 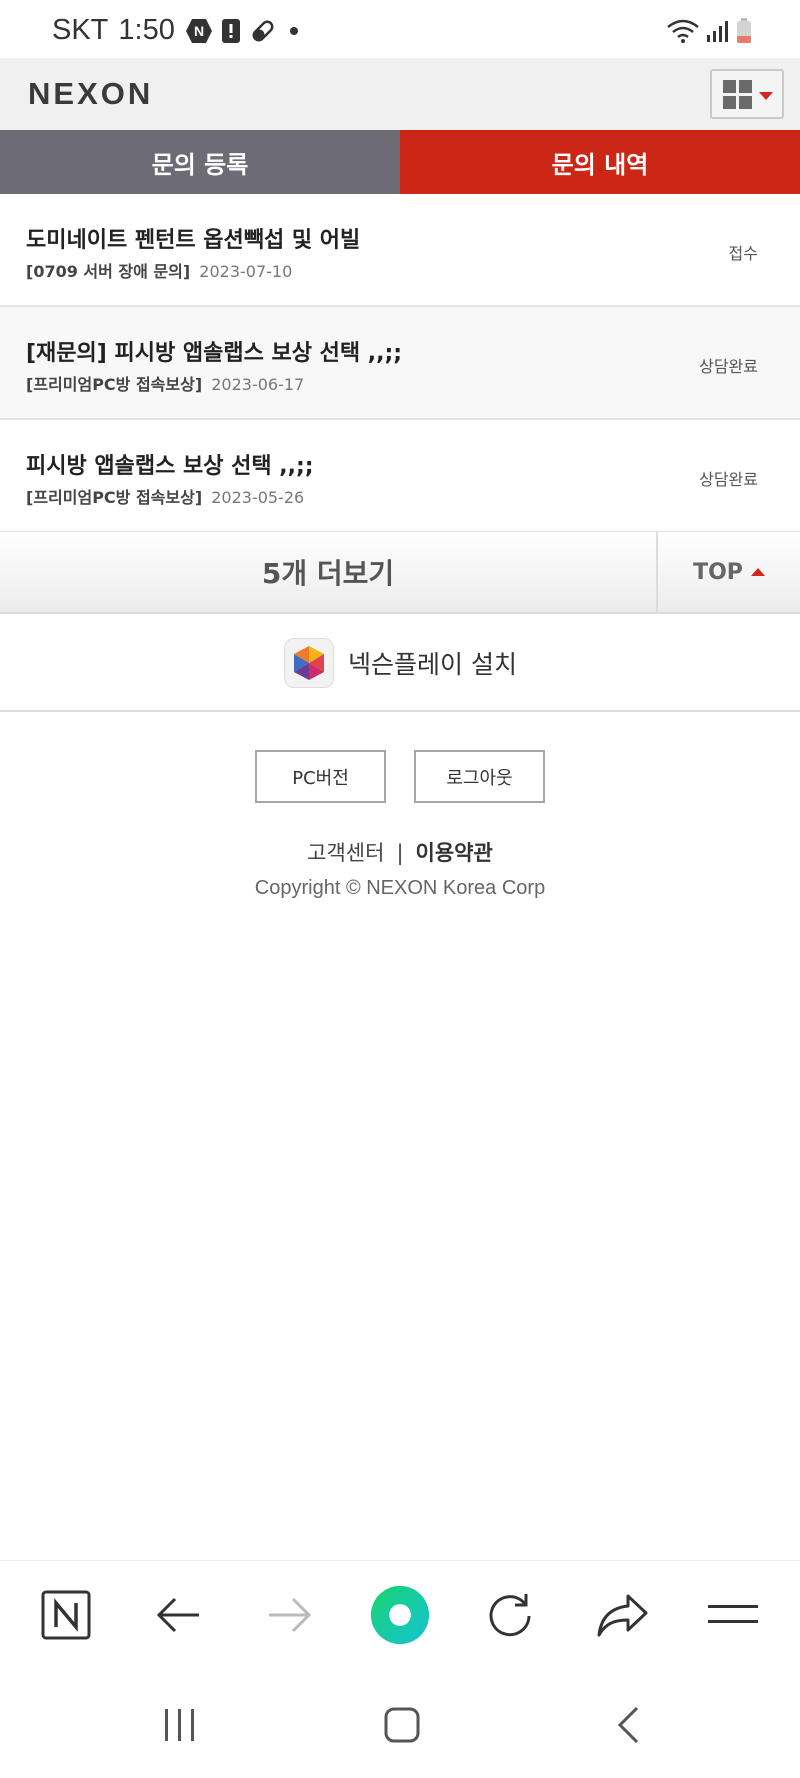 I want to click on load-more-button: 5개 더보기, so click(x=328, y=572).